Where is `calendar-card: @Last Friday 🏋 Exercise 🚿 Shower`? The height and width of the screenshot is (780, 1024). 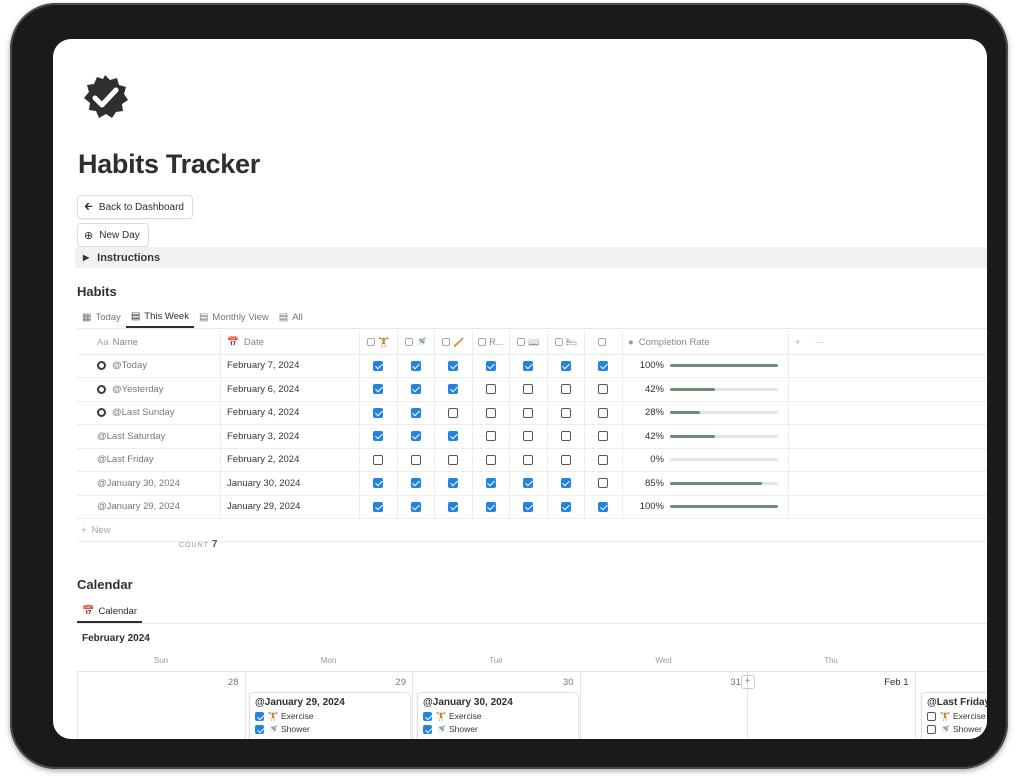
calendar-card: @Last Friday 🏋 Exercise 🚿 Shower is located at coordinates (954, 715).